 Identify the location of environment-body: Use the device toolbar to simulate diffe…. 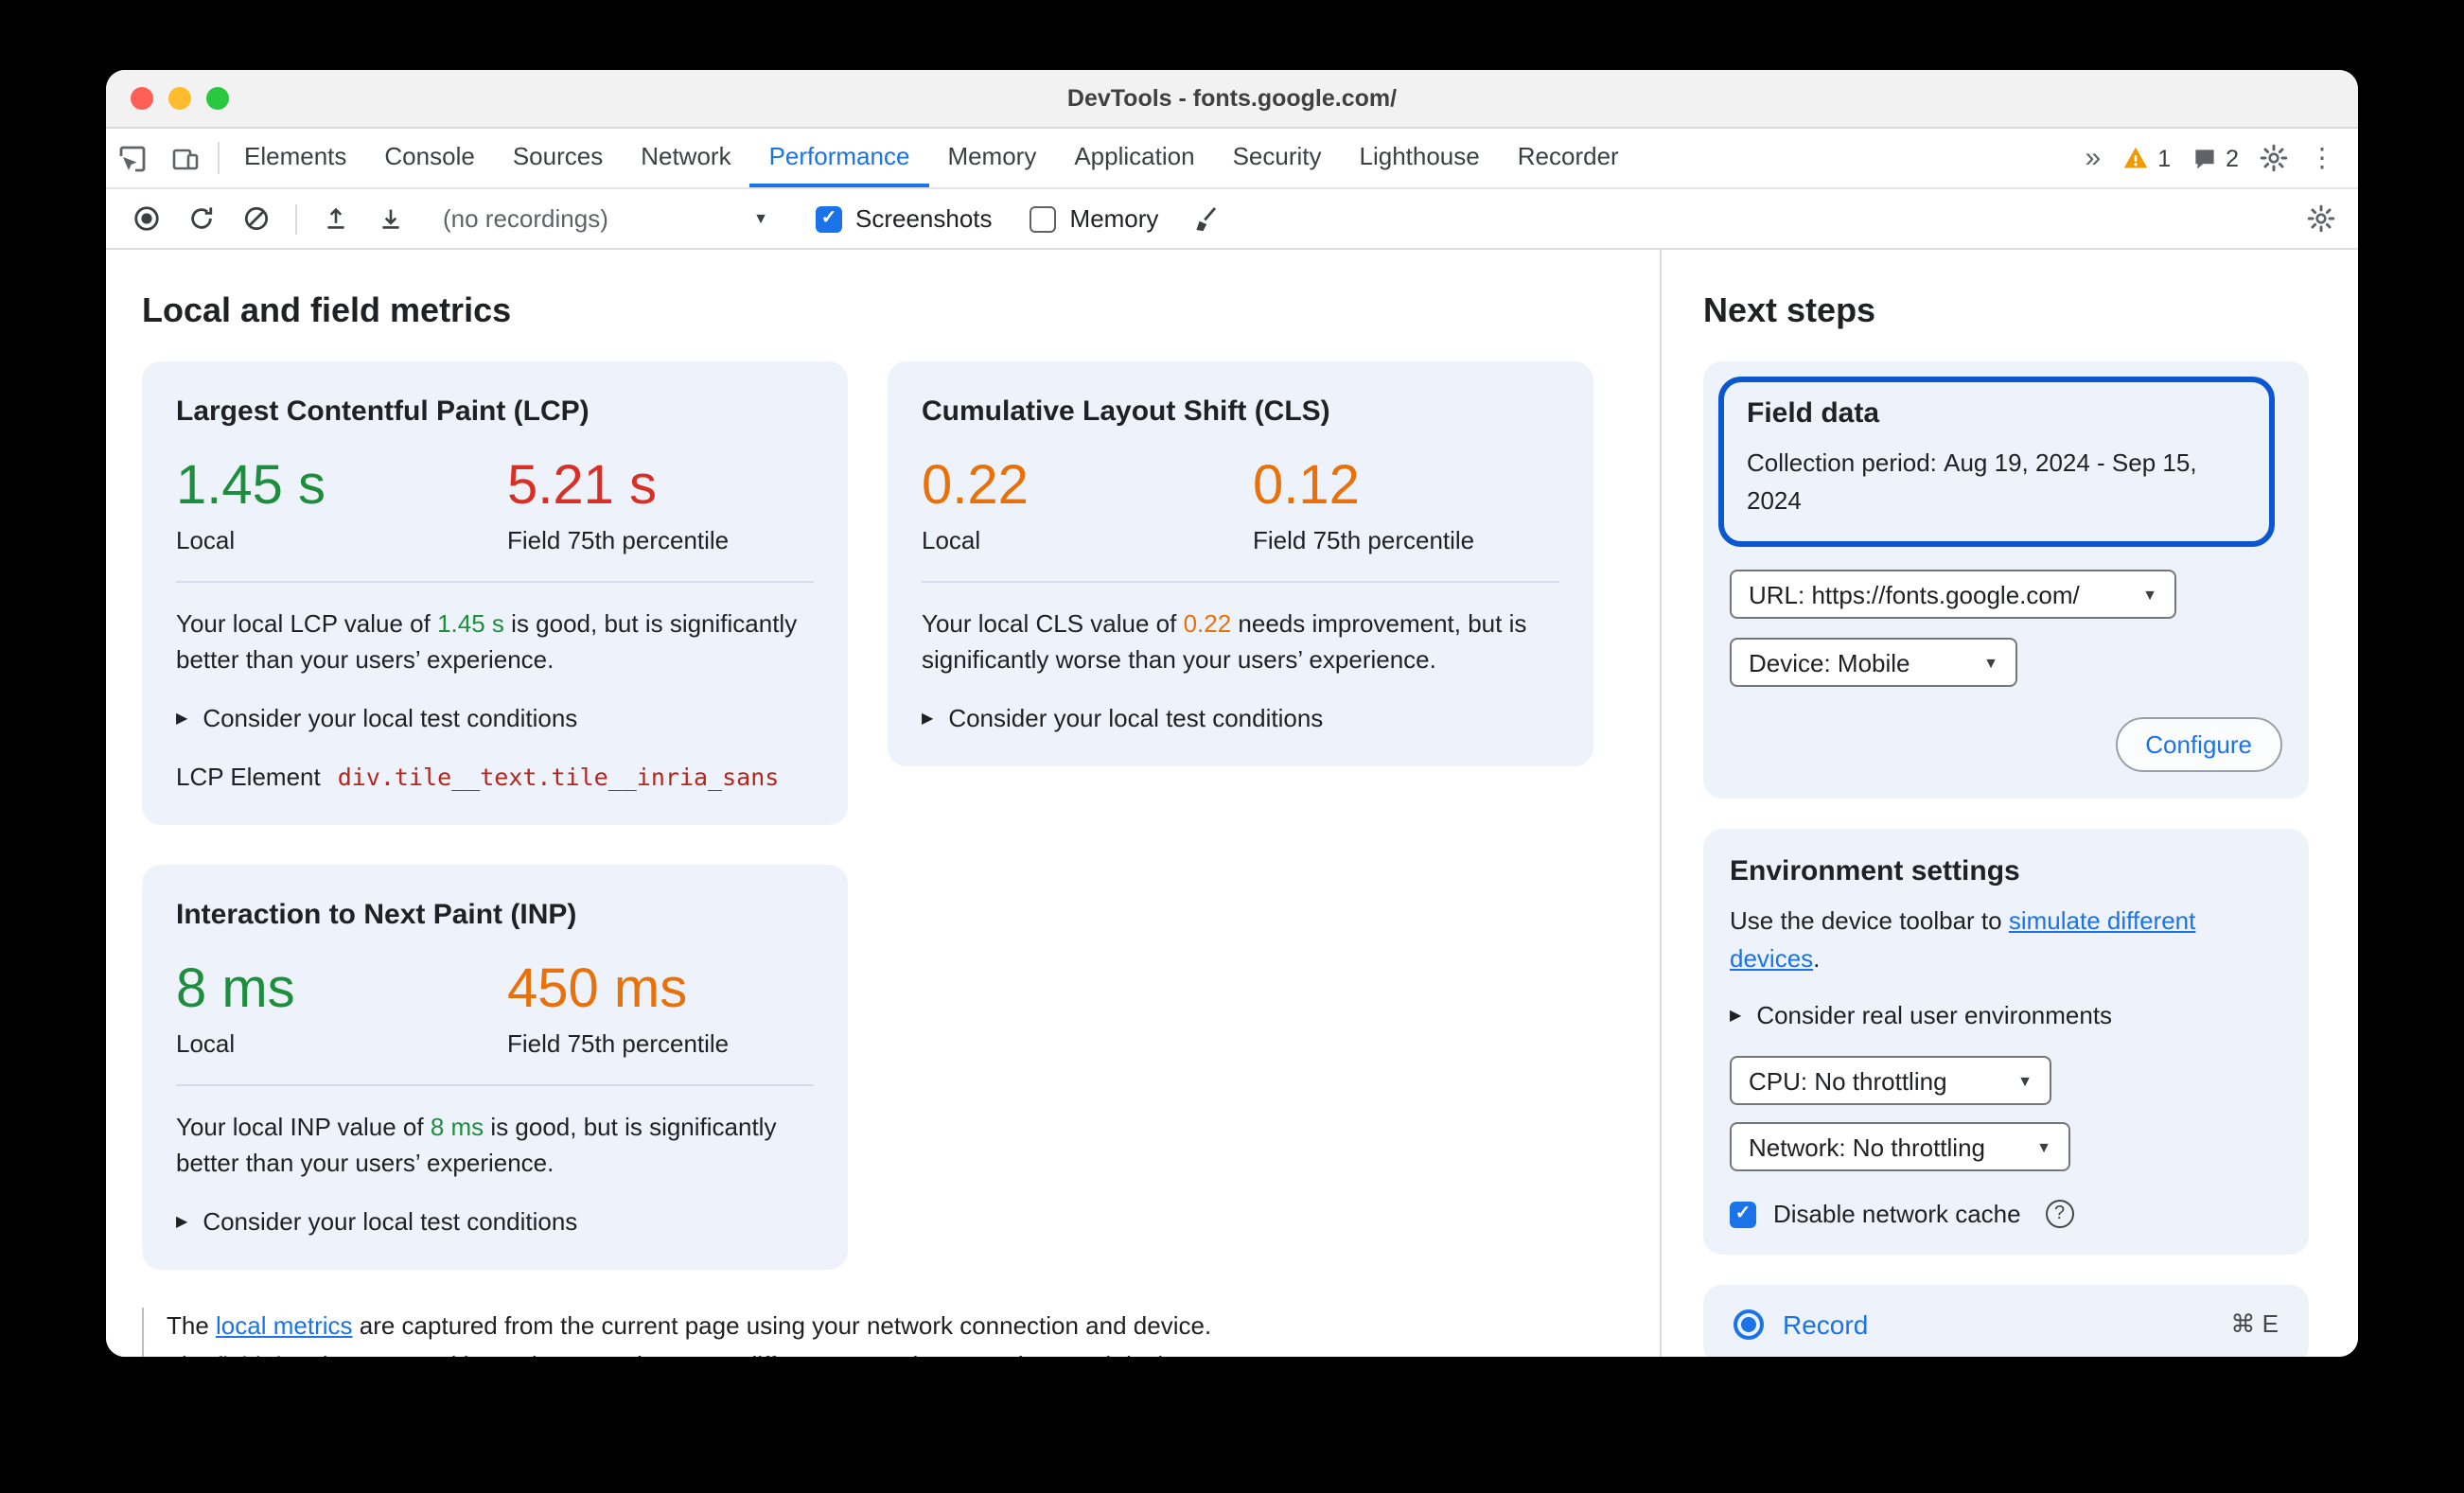
(2006, 939).